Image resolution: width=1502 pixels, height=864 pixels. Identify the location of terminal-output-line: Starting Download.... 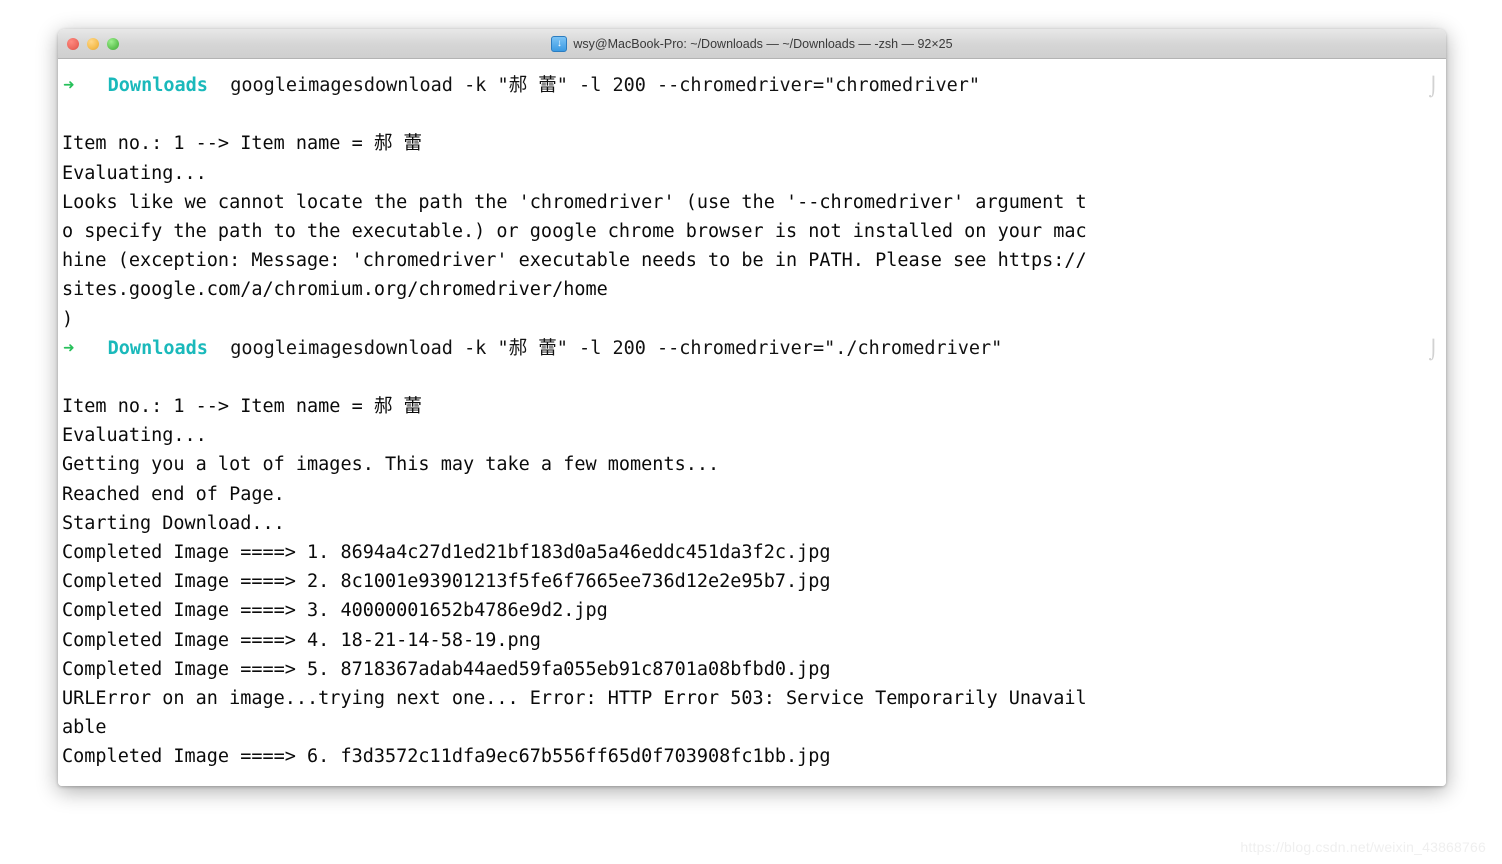
(752, 523).